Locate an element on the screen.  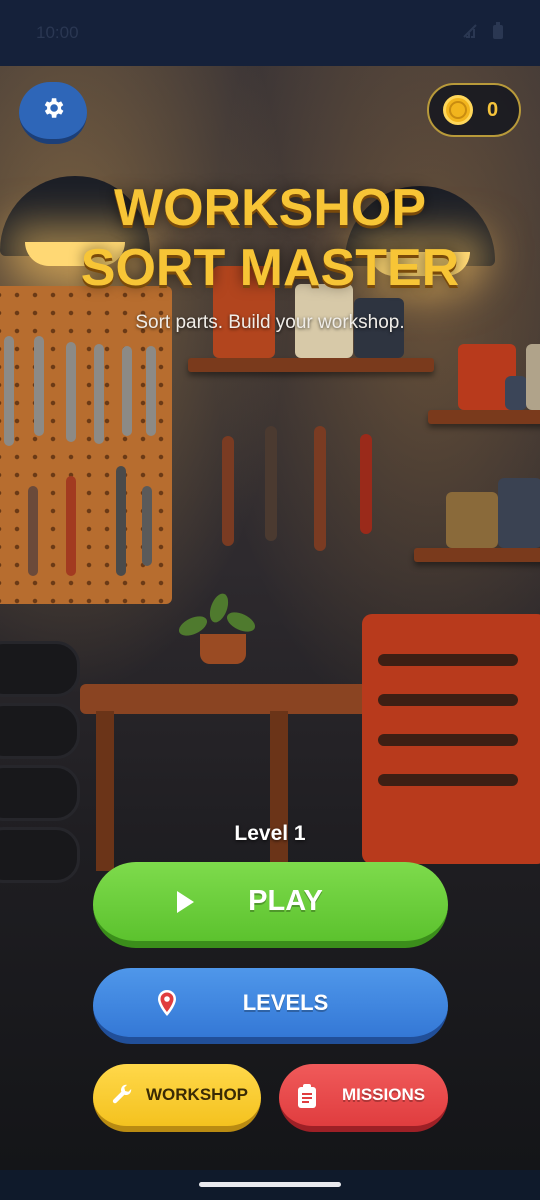
settings-button is located at coordinates (53, 113).